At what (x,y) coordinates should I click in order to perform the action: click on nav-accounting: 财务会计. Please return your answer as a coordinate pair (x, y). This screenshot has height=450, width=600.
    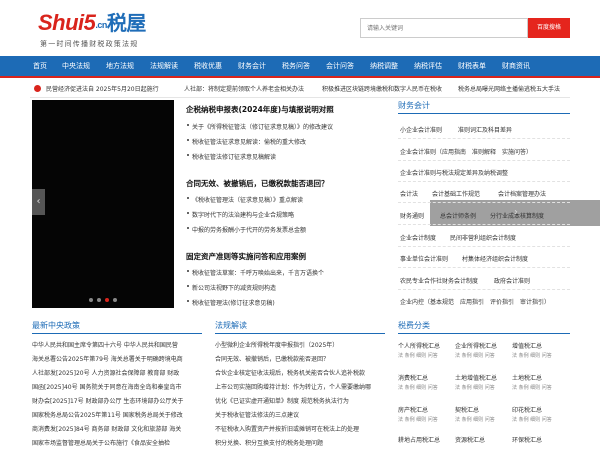
    Looking at the image, I should click on (252, 66).